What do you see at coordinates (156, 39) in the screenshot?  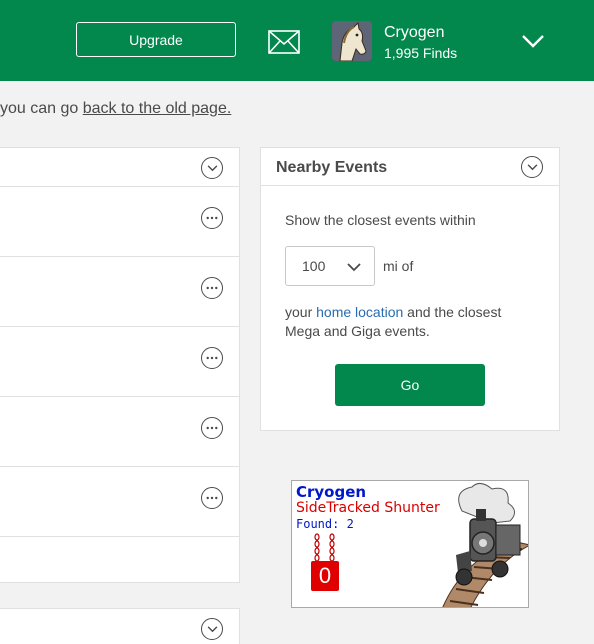 I see `upgrade-button: Upgrade` at bounding box center [156, 39].